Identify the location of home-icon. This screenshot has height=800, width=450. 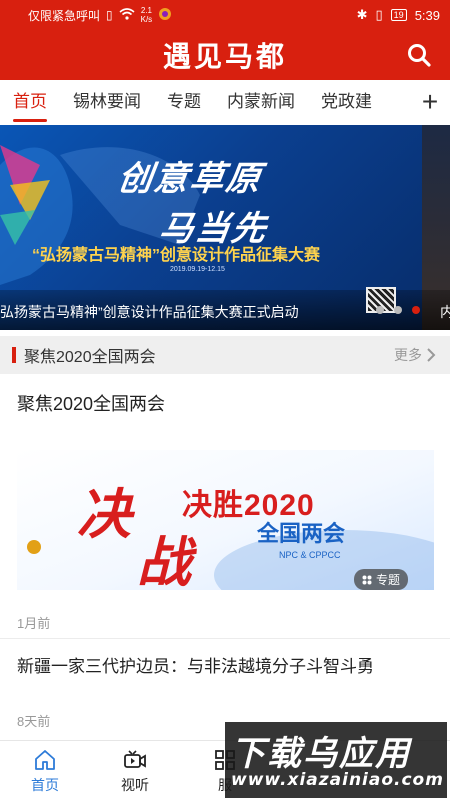
(45, 759).